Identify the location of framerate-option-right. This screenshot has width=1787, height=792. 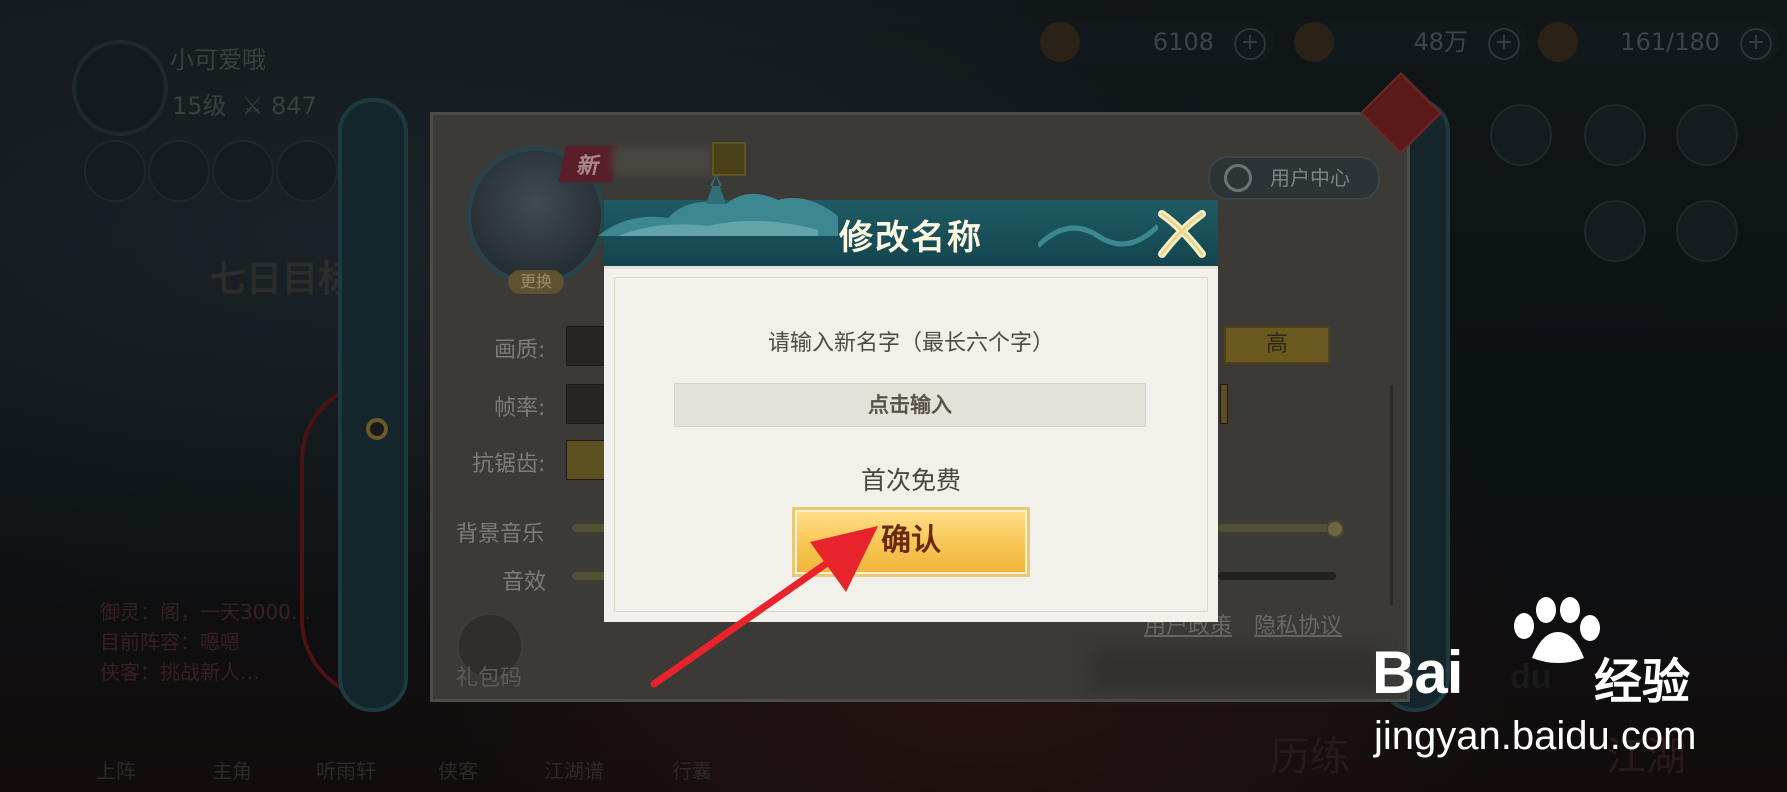
(1224, 404).